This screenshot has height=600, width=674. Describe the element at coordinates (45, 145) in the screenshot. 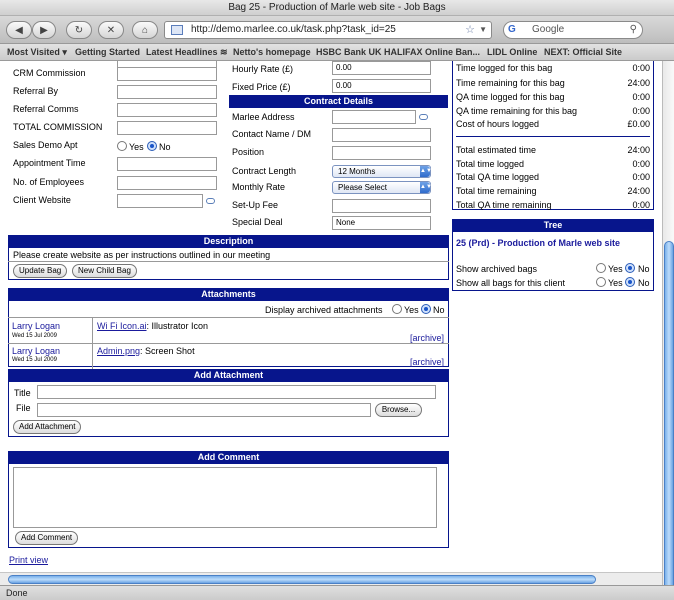

I see `sales-demo-label: Sales Demo Apt` at that location.